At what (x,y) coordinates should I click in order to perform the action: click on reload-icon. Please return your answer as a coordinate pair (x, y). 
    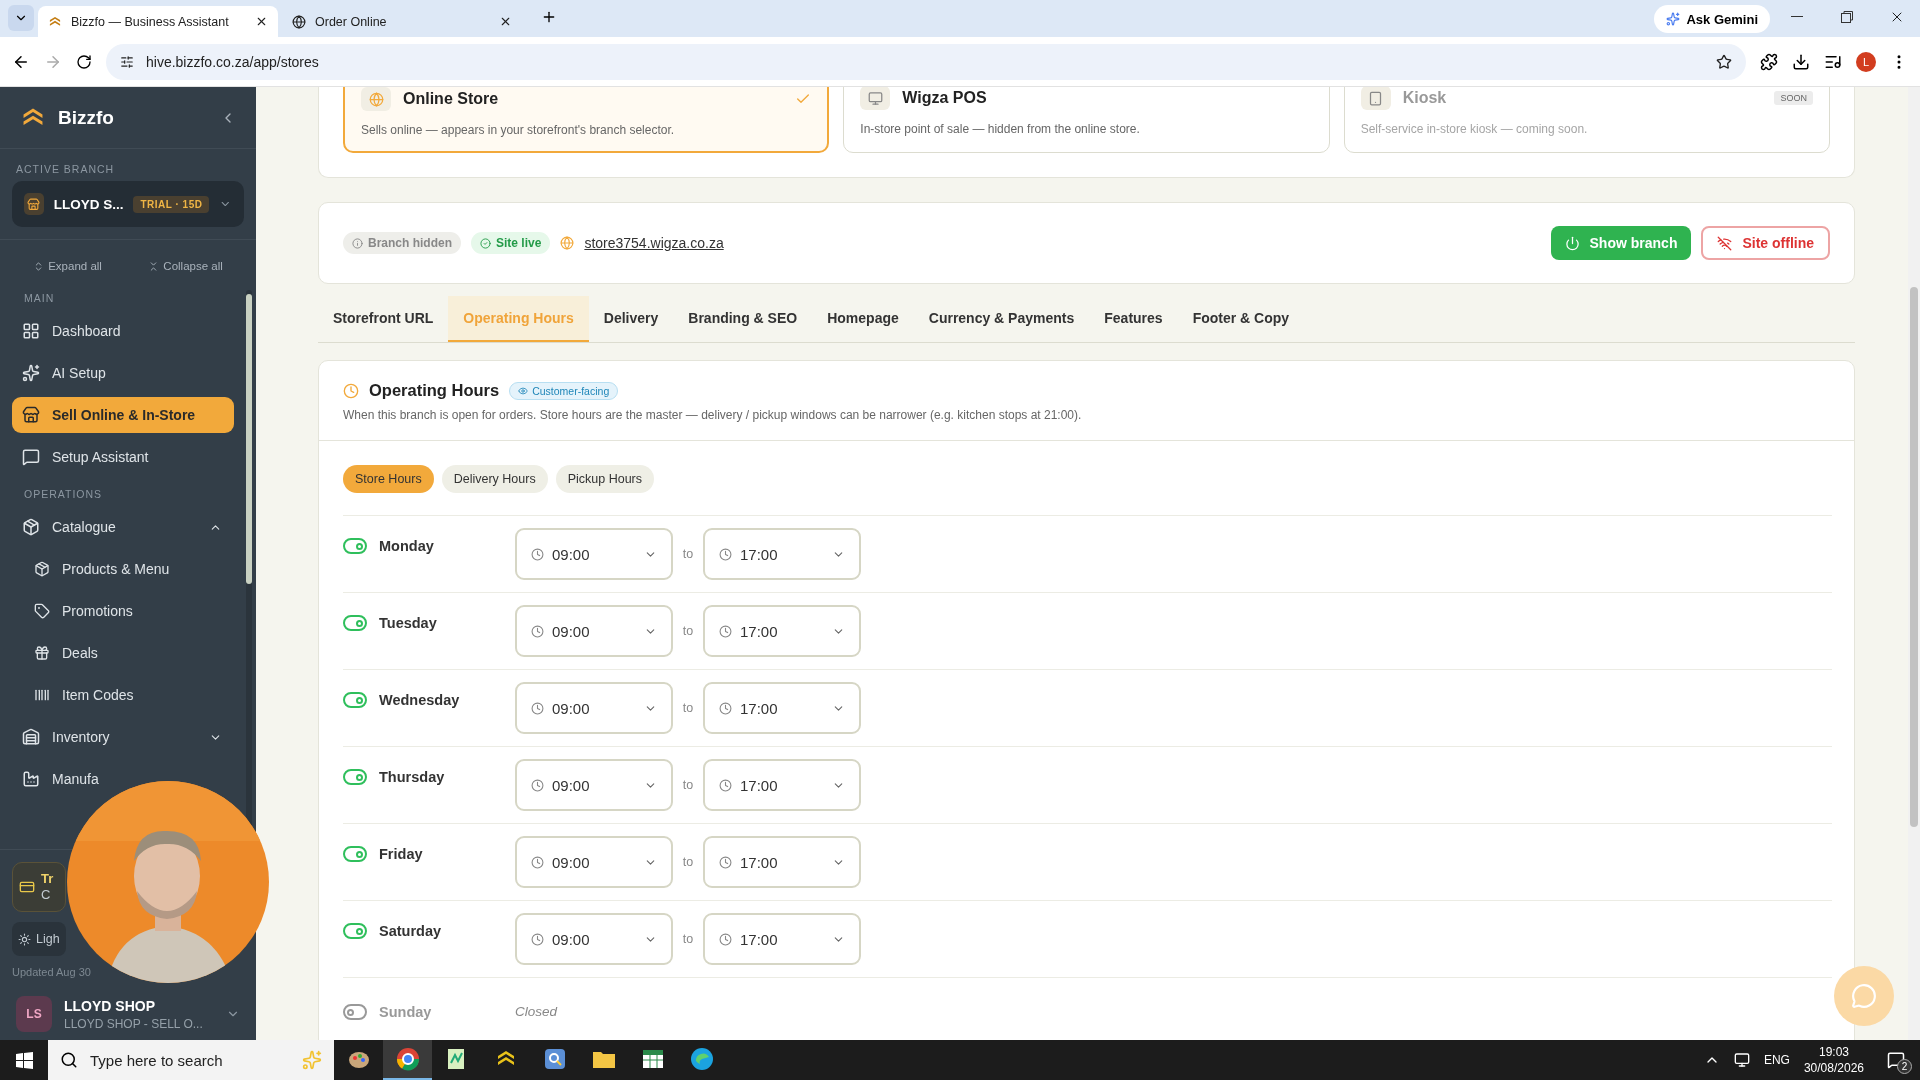
    Looking at the image, I should click on (84, 61).